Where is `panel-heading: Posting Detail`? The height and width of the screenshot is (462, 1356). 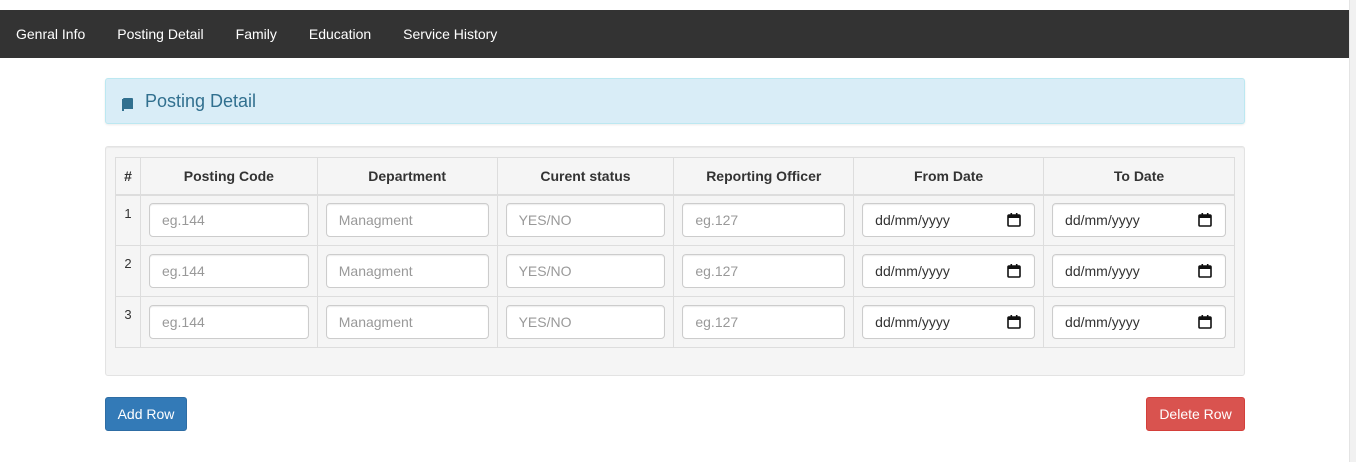 panel-heading: Posting Detail is located at coordinates (675, 101).